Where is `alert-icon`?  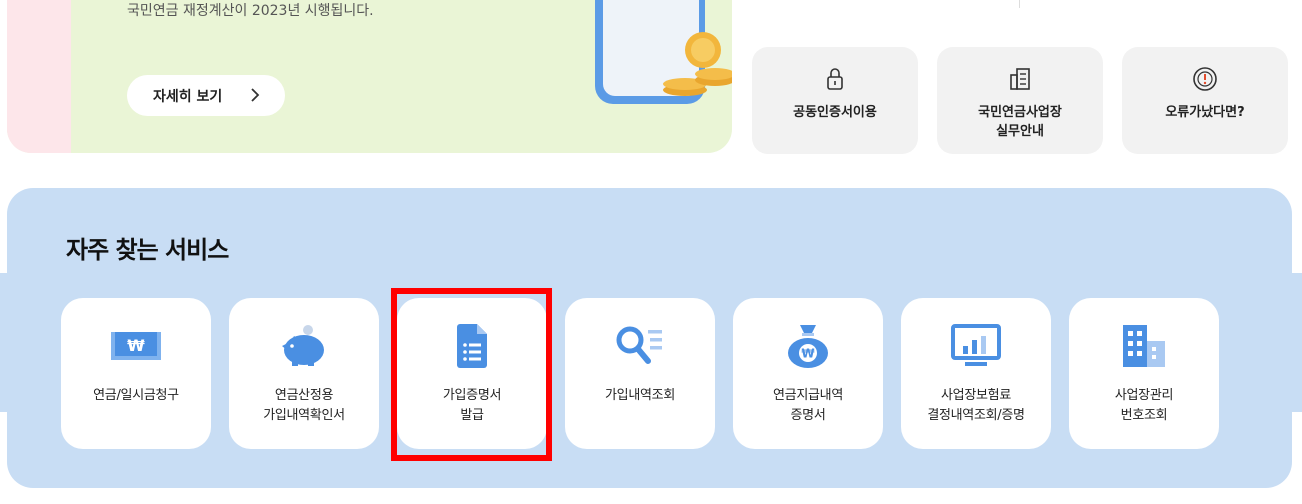 alert-icon is located at coordinates (1205, 79).